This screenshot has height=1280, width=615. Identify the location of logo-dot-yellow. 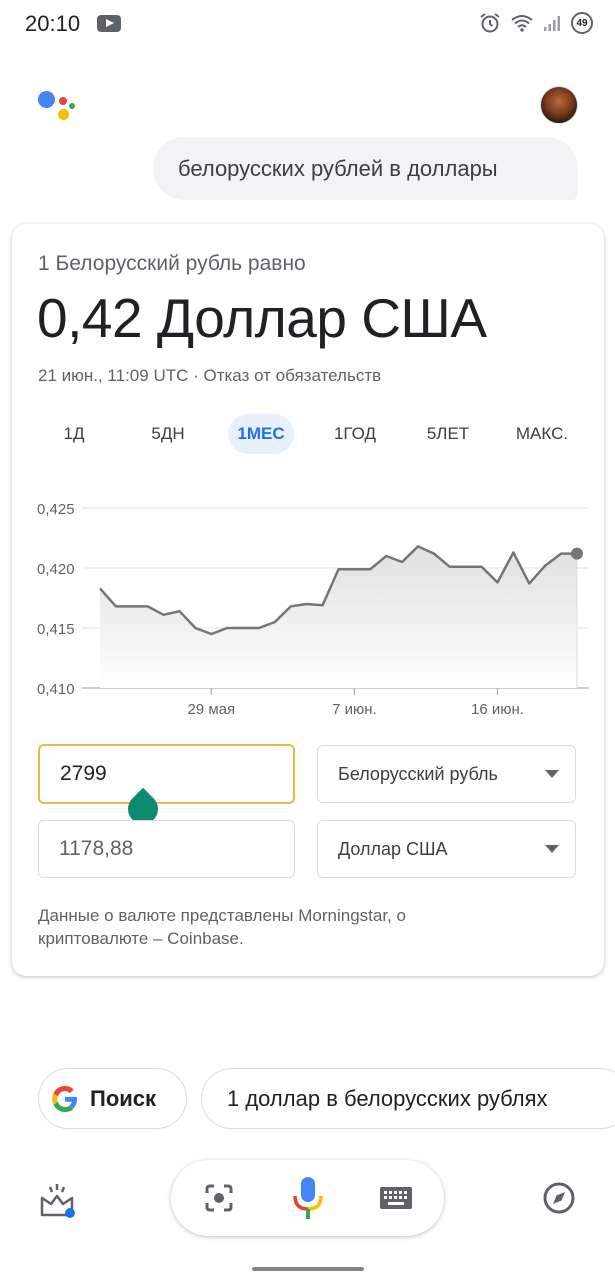
(63, 114).